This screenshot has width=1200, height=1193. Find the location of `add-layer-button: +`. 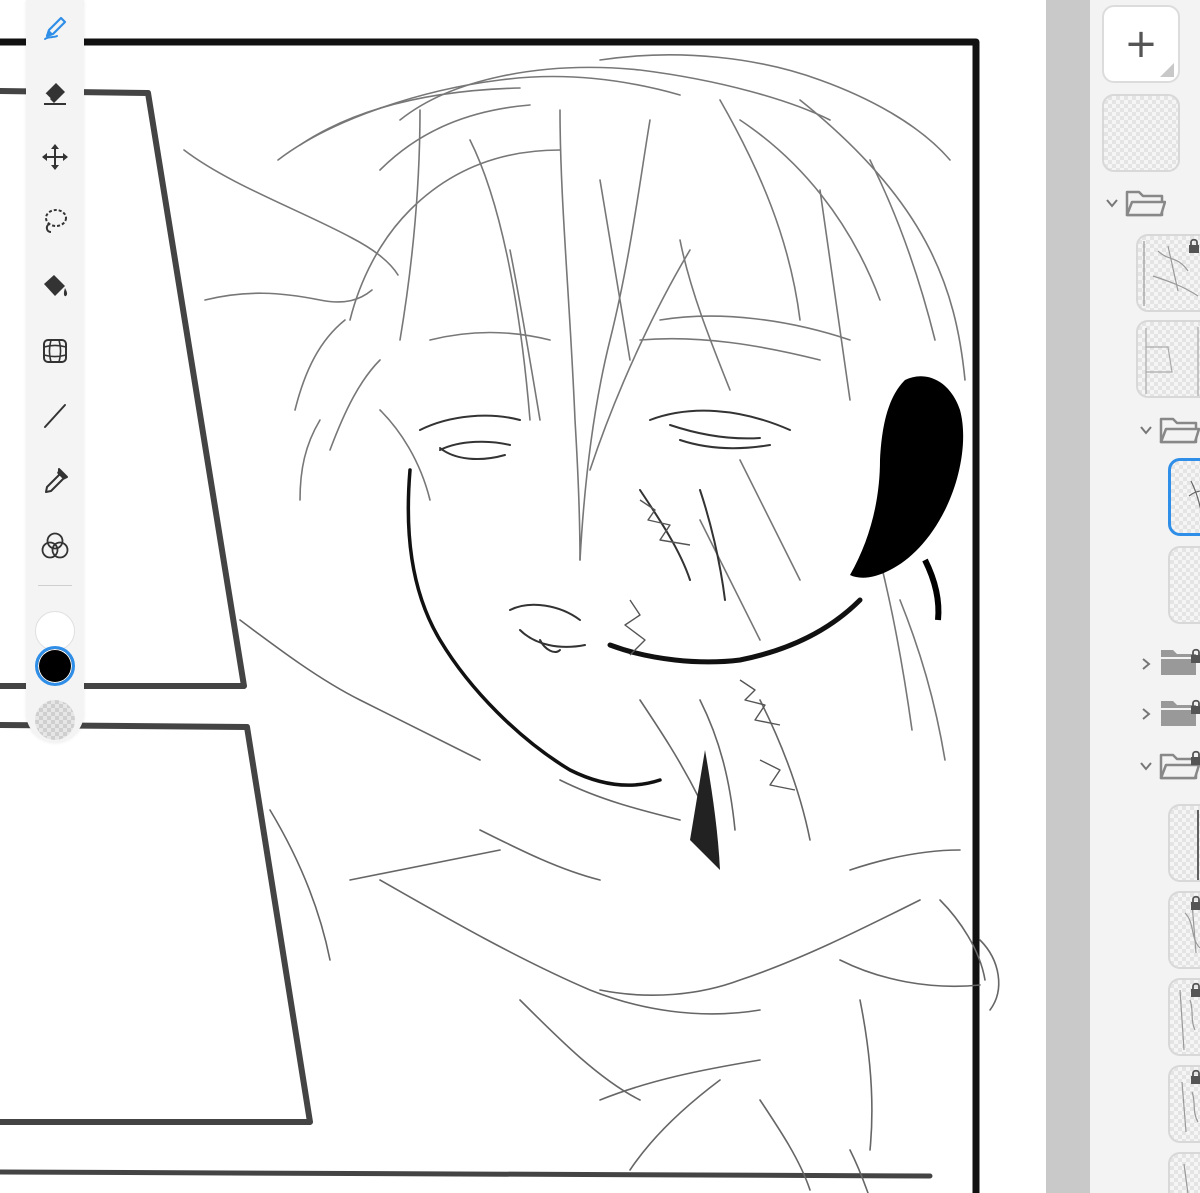

add-layer-button: + is located at coordinates (1141, 44).